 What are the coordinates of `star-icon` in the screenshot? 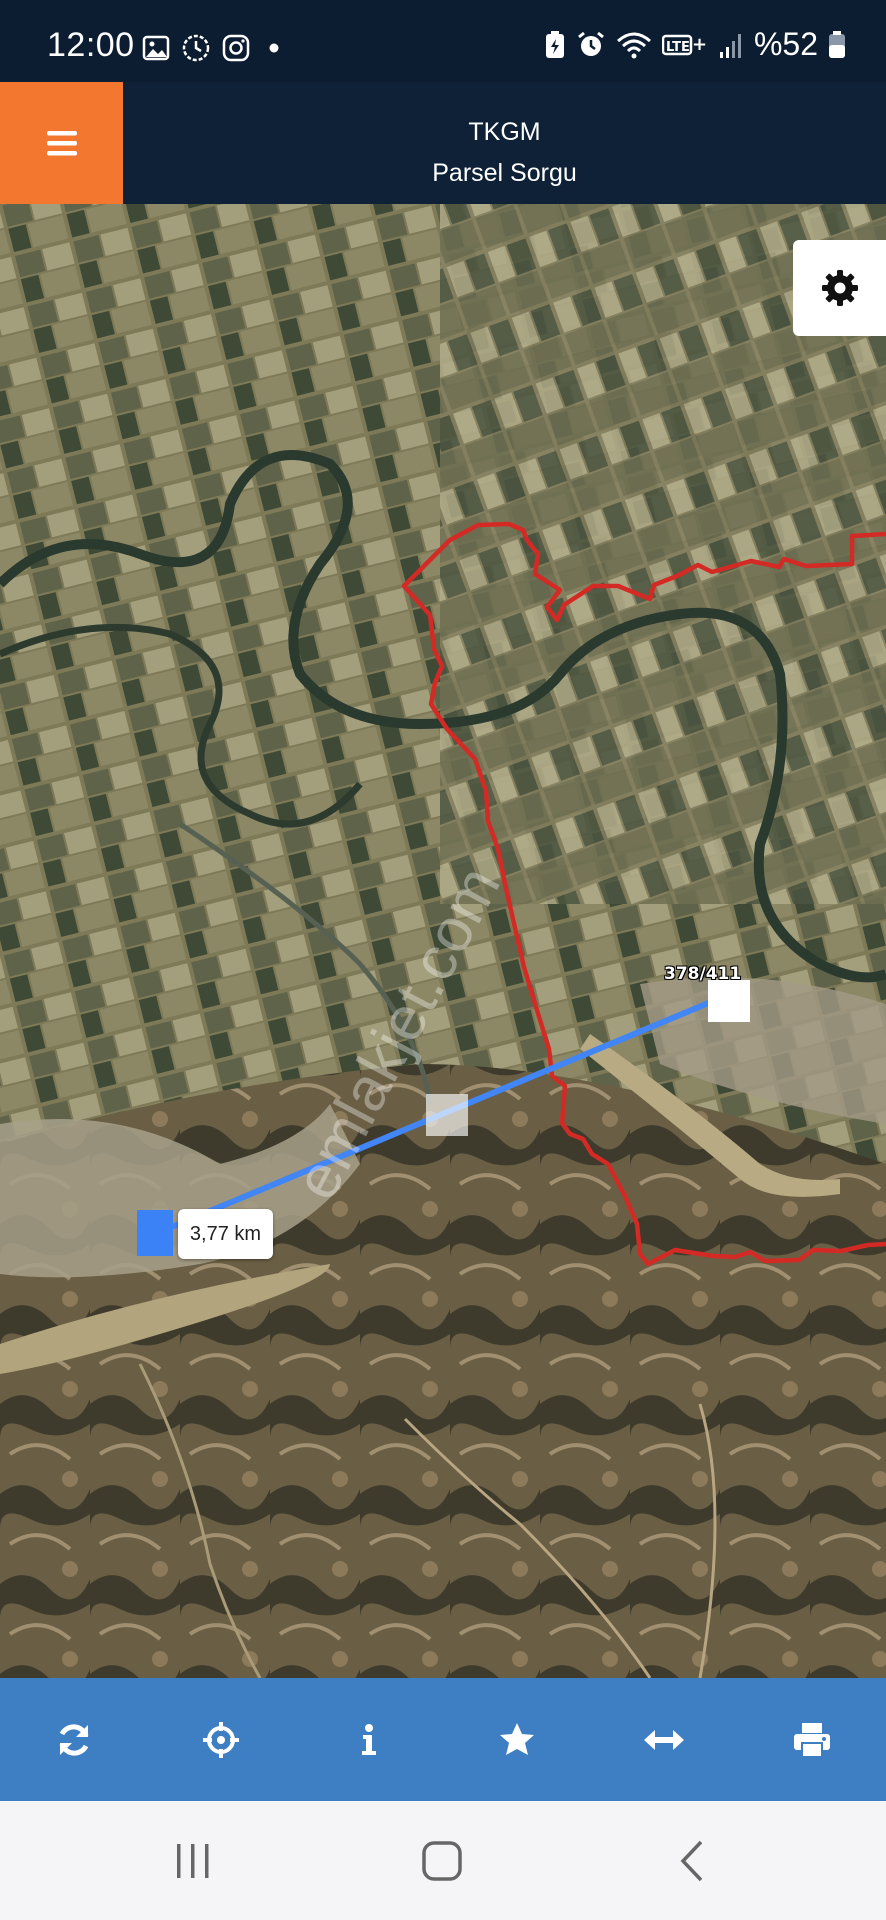 It's located at (516, 1738).